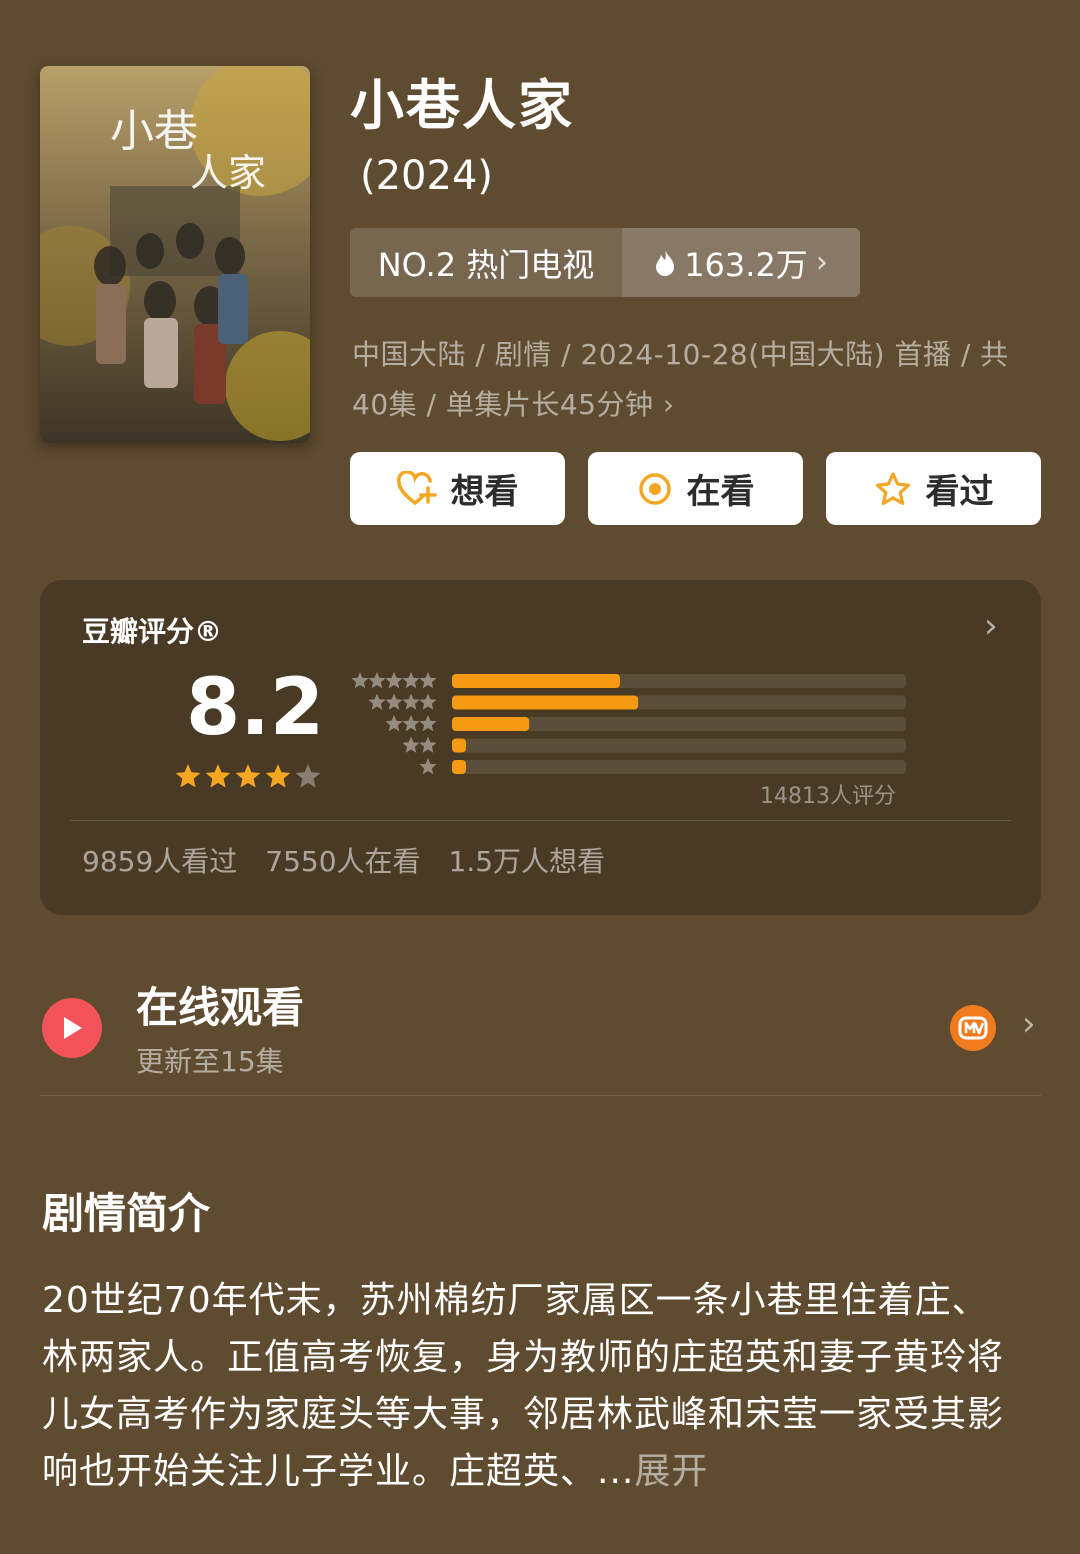 Image resolution: width=1080 pixels, height=1554 pixels. I want to click on poster-artwork: 小巷 人家, so click(175, 254).